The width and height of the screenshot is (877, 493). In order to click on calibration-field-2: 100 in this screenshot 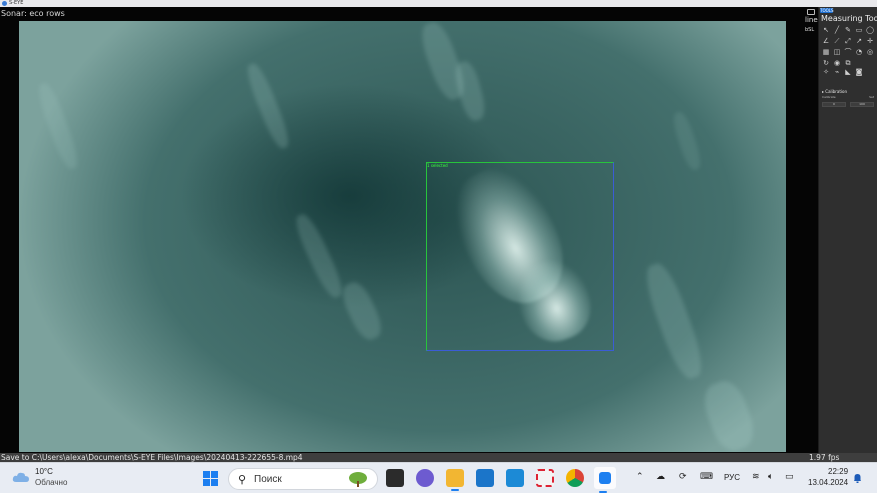, I will do `click(862, 104)`.